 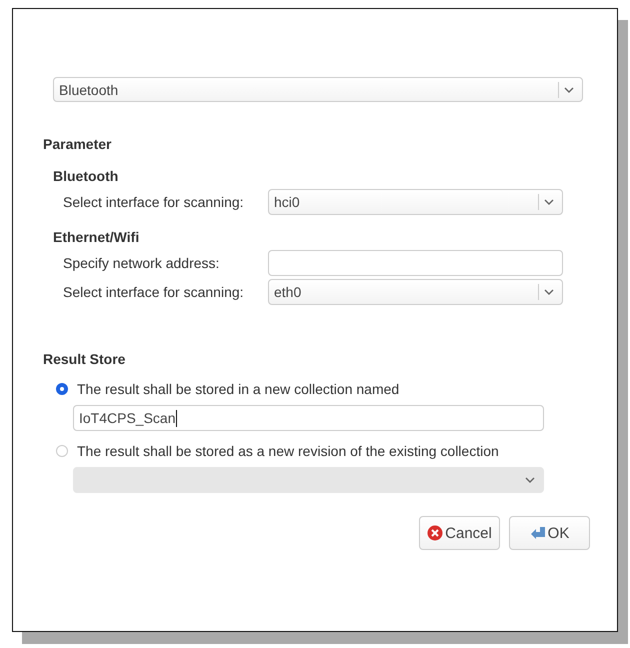 What do you see at coordinates (77, 144) in the screenshot?
I see `section-heading: Parameter` at bounding box center [77, 144].